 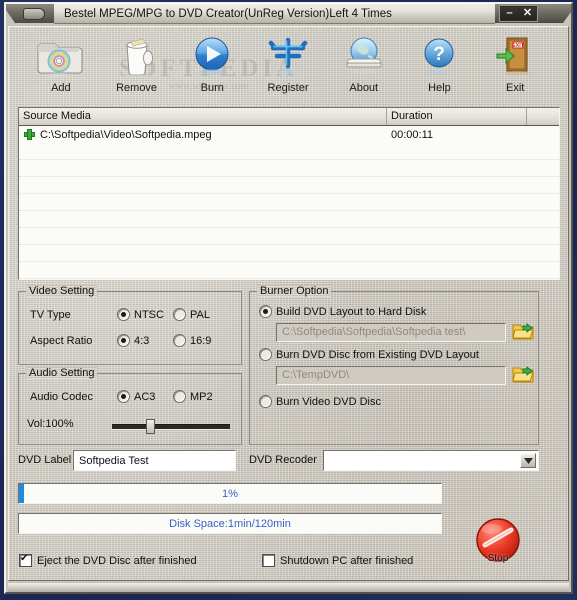 I want to click on cell-source-media-text: C:\Softpedia\Video\Softpedia.mpeg, so click(x=126, y=134).